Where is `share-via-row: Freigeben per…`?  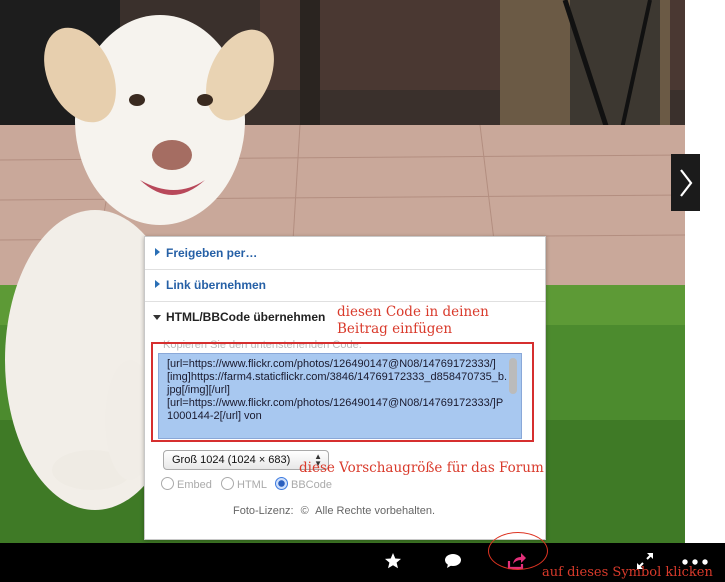 share-via-row: Freigeben per… is located at coordinates (345, 253).